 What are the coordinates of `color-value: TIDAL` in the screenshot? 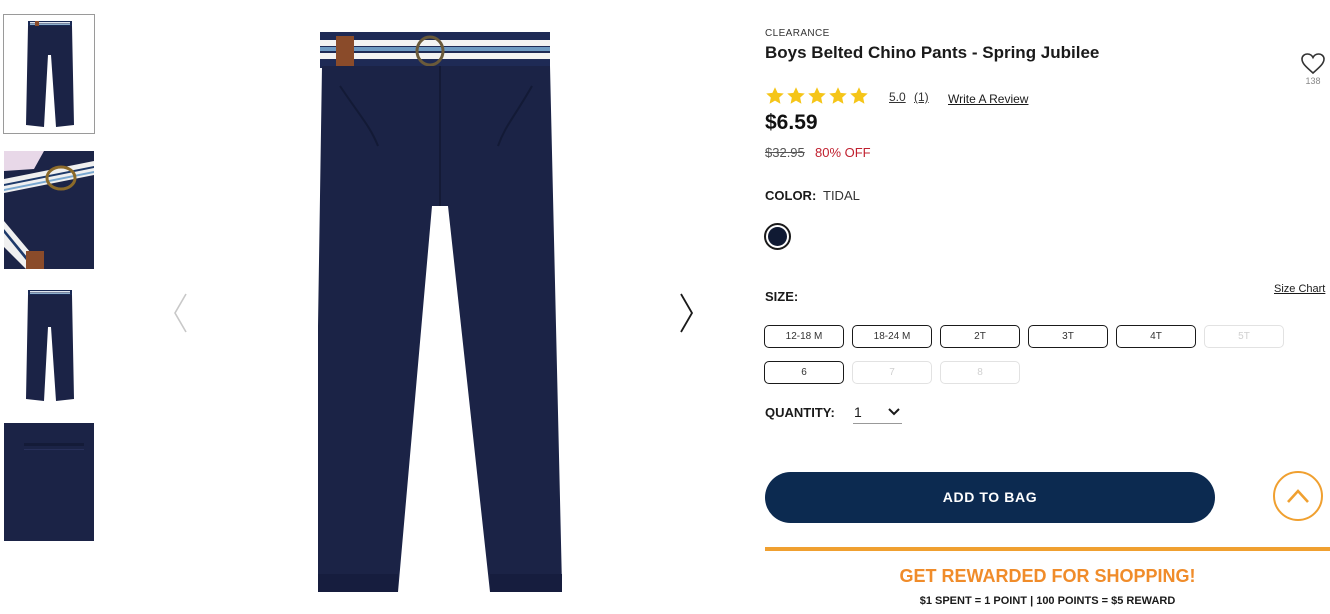 It's located at (841, 195).